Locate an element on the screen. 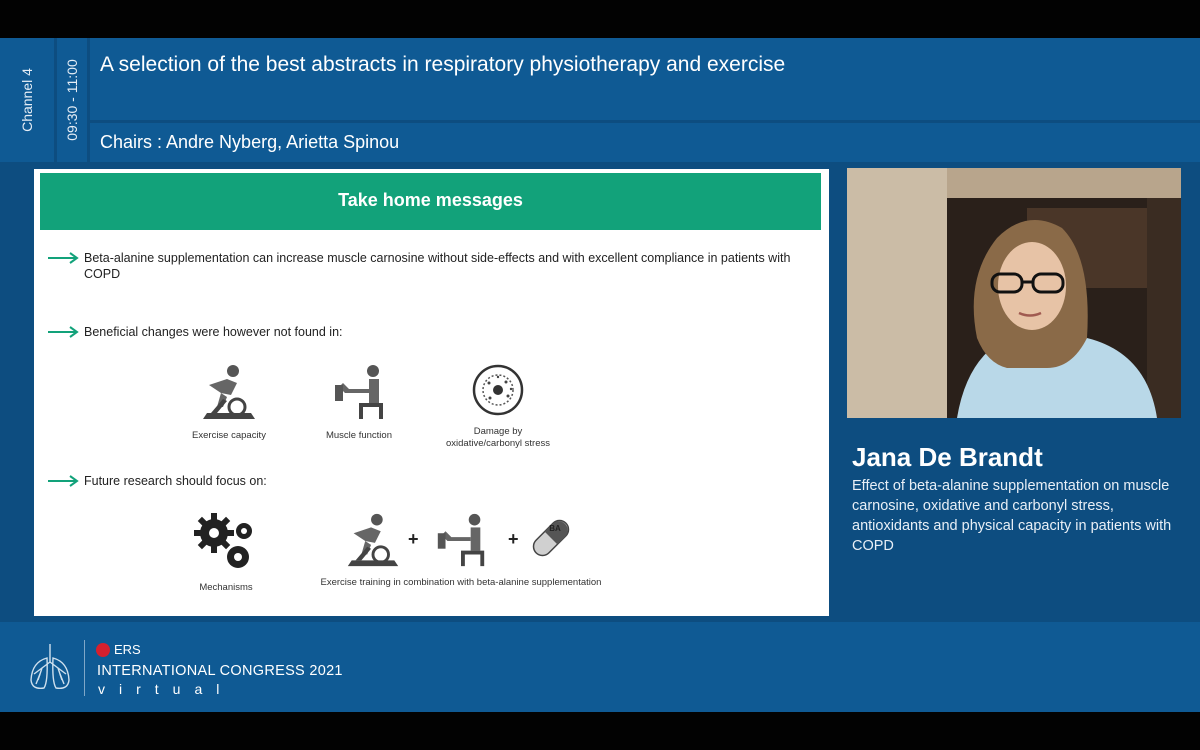  session-time: 09:30 - 11:00 is located at coordinates (72, 100).